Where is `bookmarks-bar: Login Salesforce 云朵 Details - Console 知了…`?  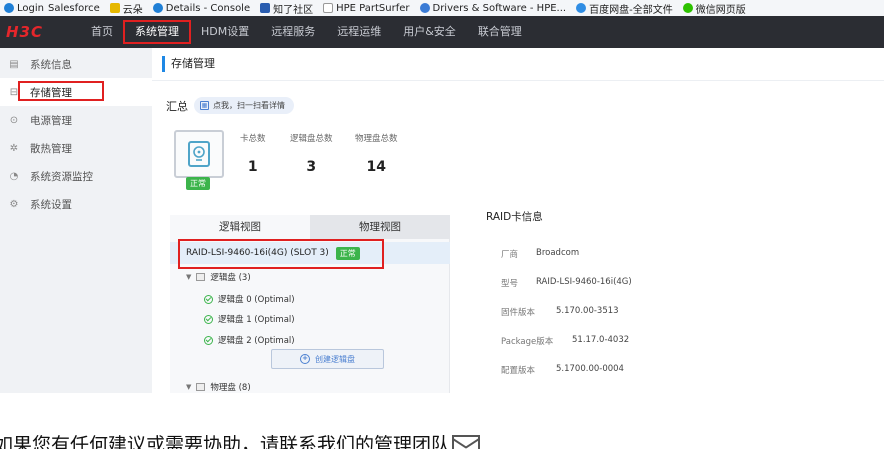 bookmarks-bar: Login Salesforce 云朵 Details - Console 知了… is located at coordinates (442, 8).